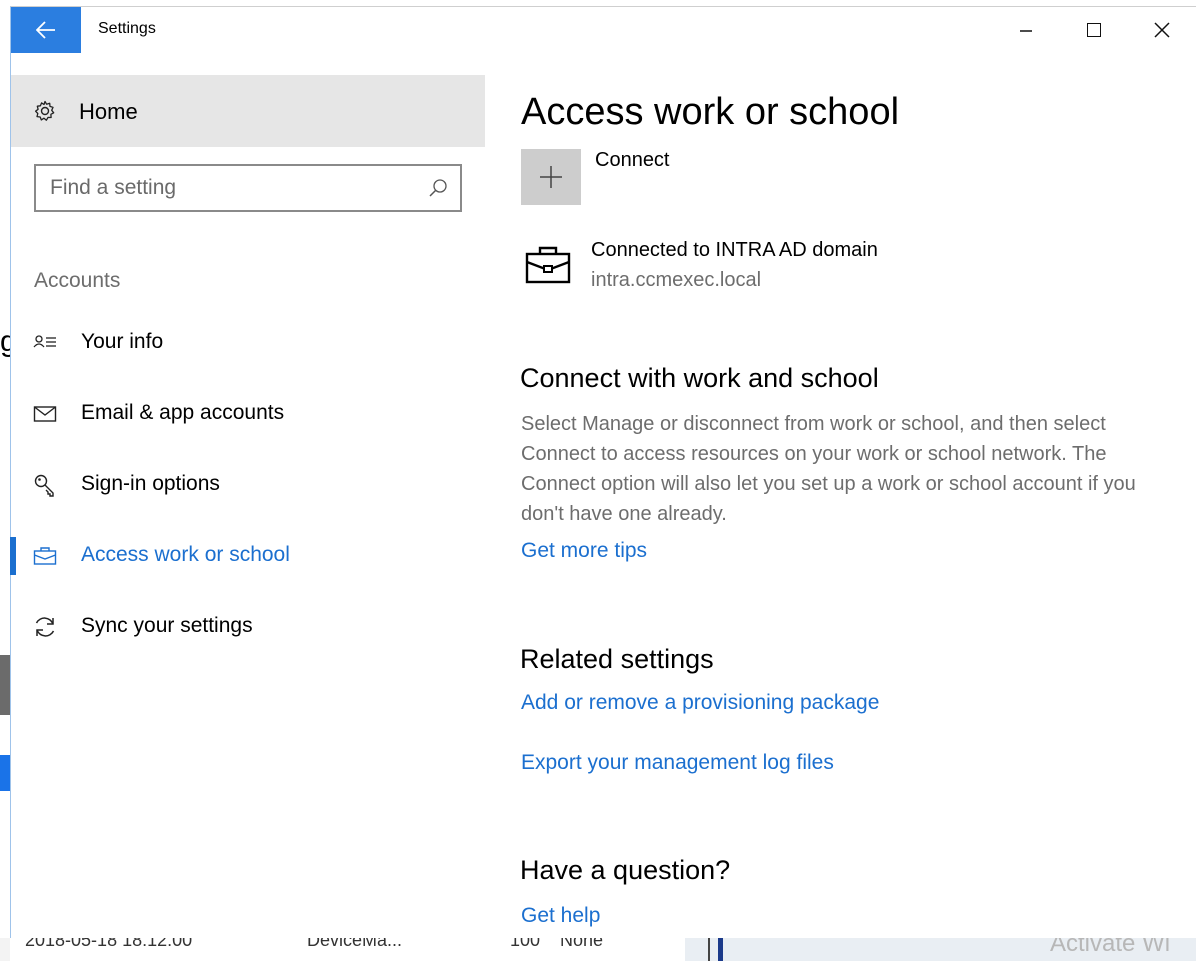  Describe the element at coordinates (720, 949) in the screenshot. I see `background-accent-bar` at that location.